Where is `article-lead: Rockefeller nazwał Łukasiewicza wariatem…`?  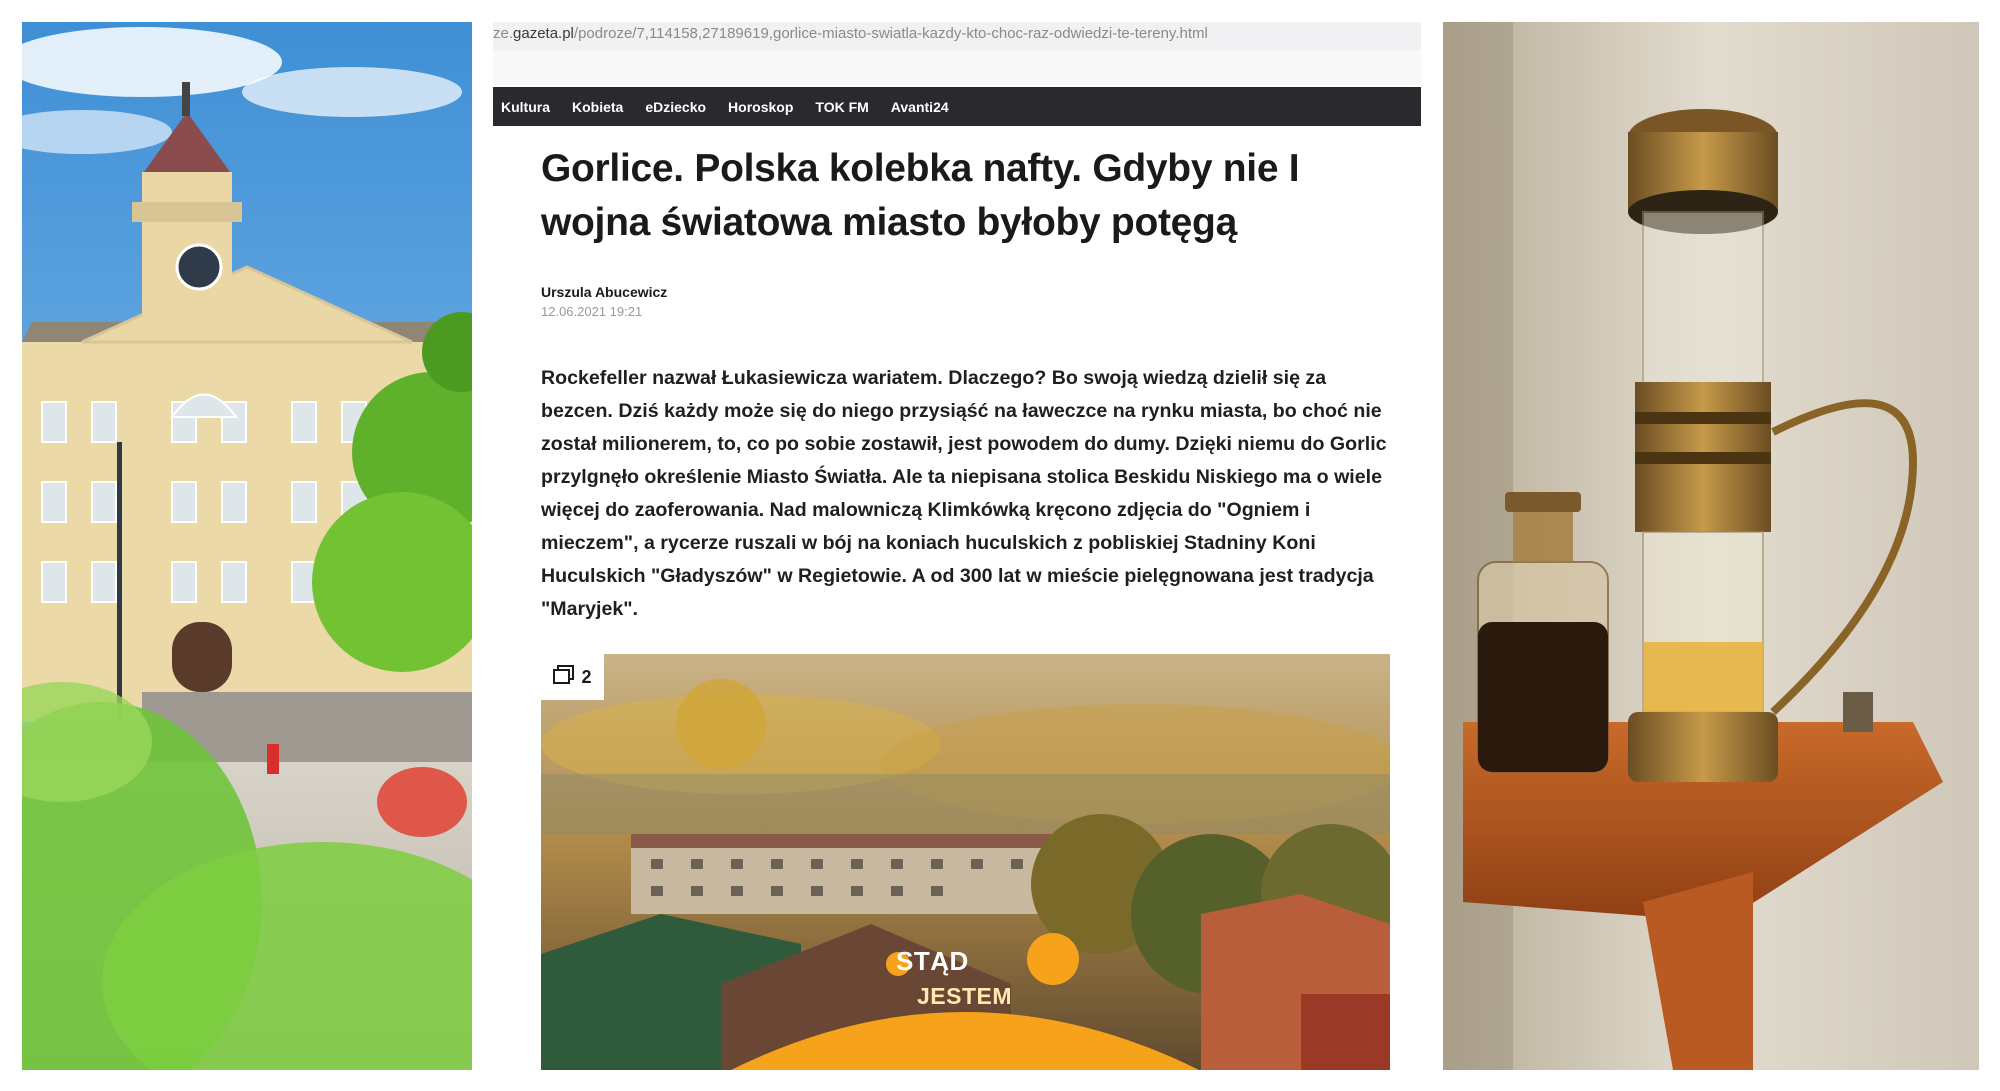 article-lead: Rockefeller nazwał Łukasiewicza wariatem… is located at coordinates (964, 493).